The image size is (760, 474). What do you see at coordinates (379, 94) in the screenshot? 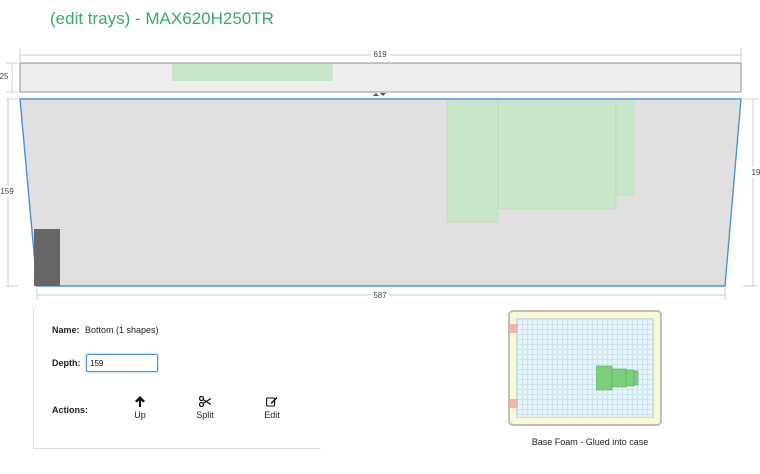
I see `divider-handle-icon` at bounding box center [379, 94].